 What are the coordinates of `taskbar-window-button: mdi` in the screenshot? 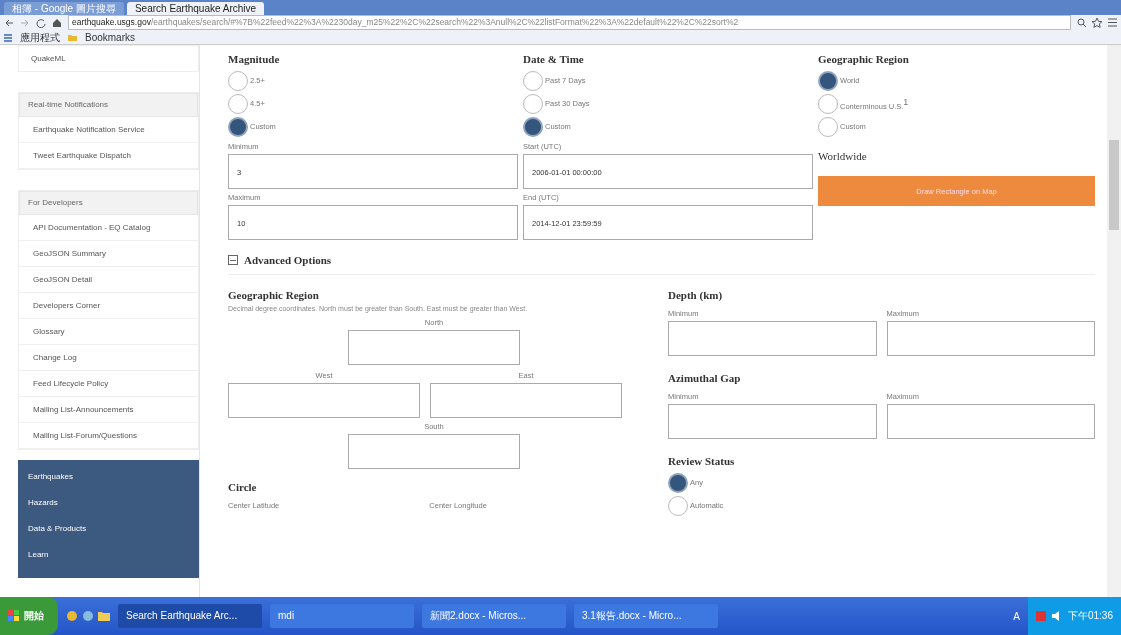 It's located at (342, 616).